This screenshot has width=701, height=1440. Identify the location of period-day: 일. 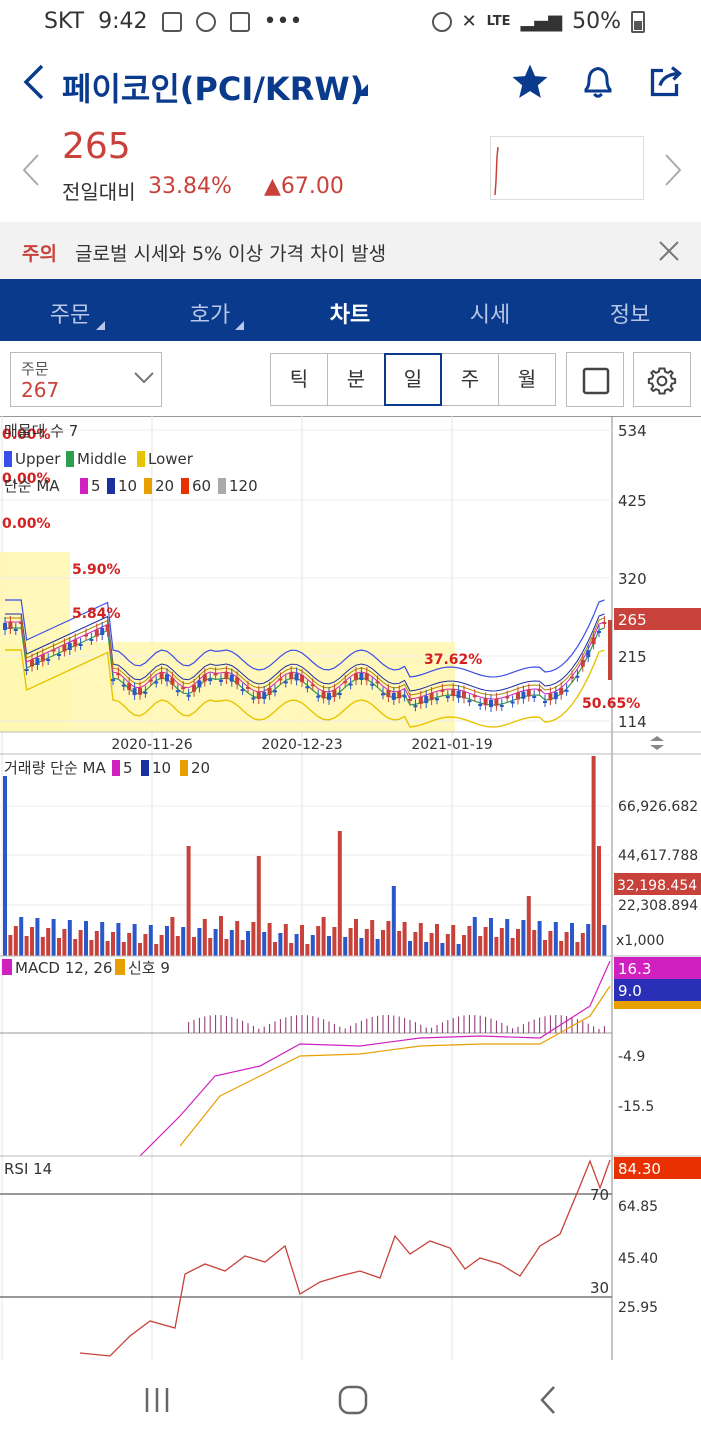
(413, 379).